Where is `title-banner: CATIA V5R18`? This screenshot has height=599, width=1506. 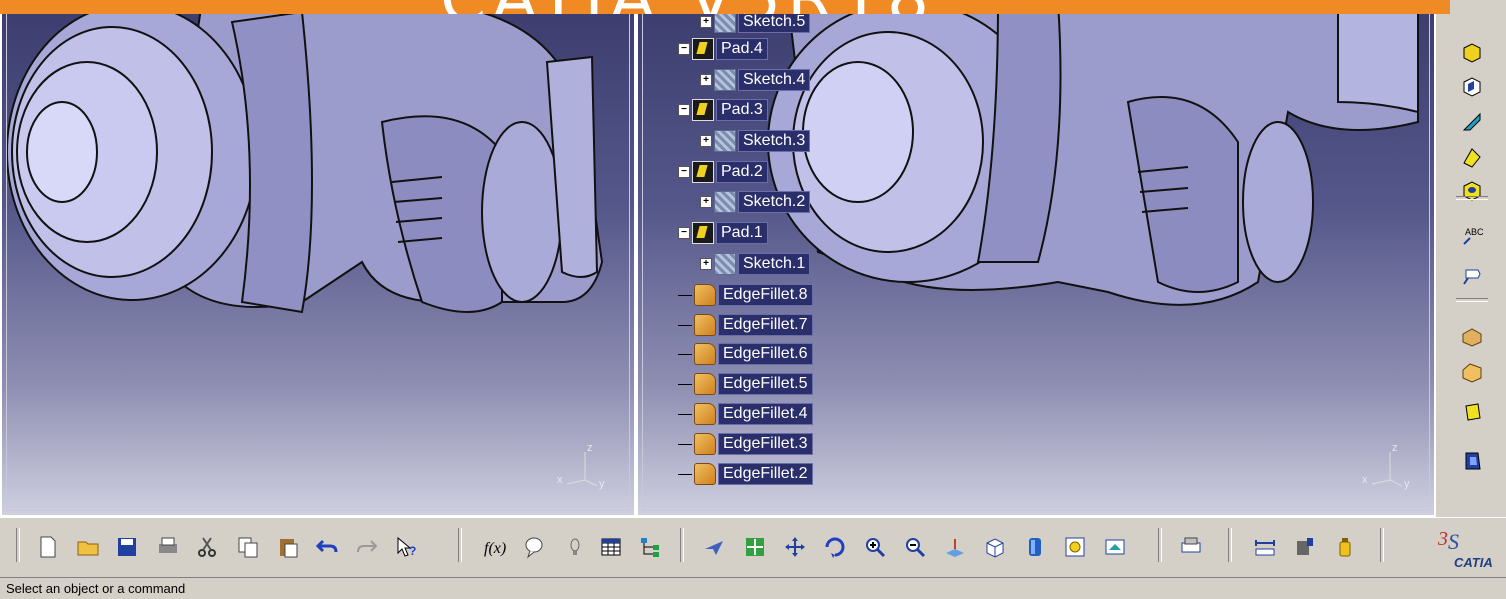
title-banner: CATIA V5R18 is located at coordinates (725, 7).